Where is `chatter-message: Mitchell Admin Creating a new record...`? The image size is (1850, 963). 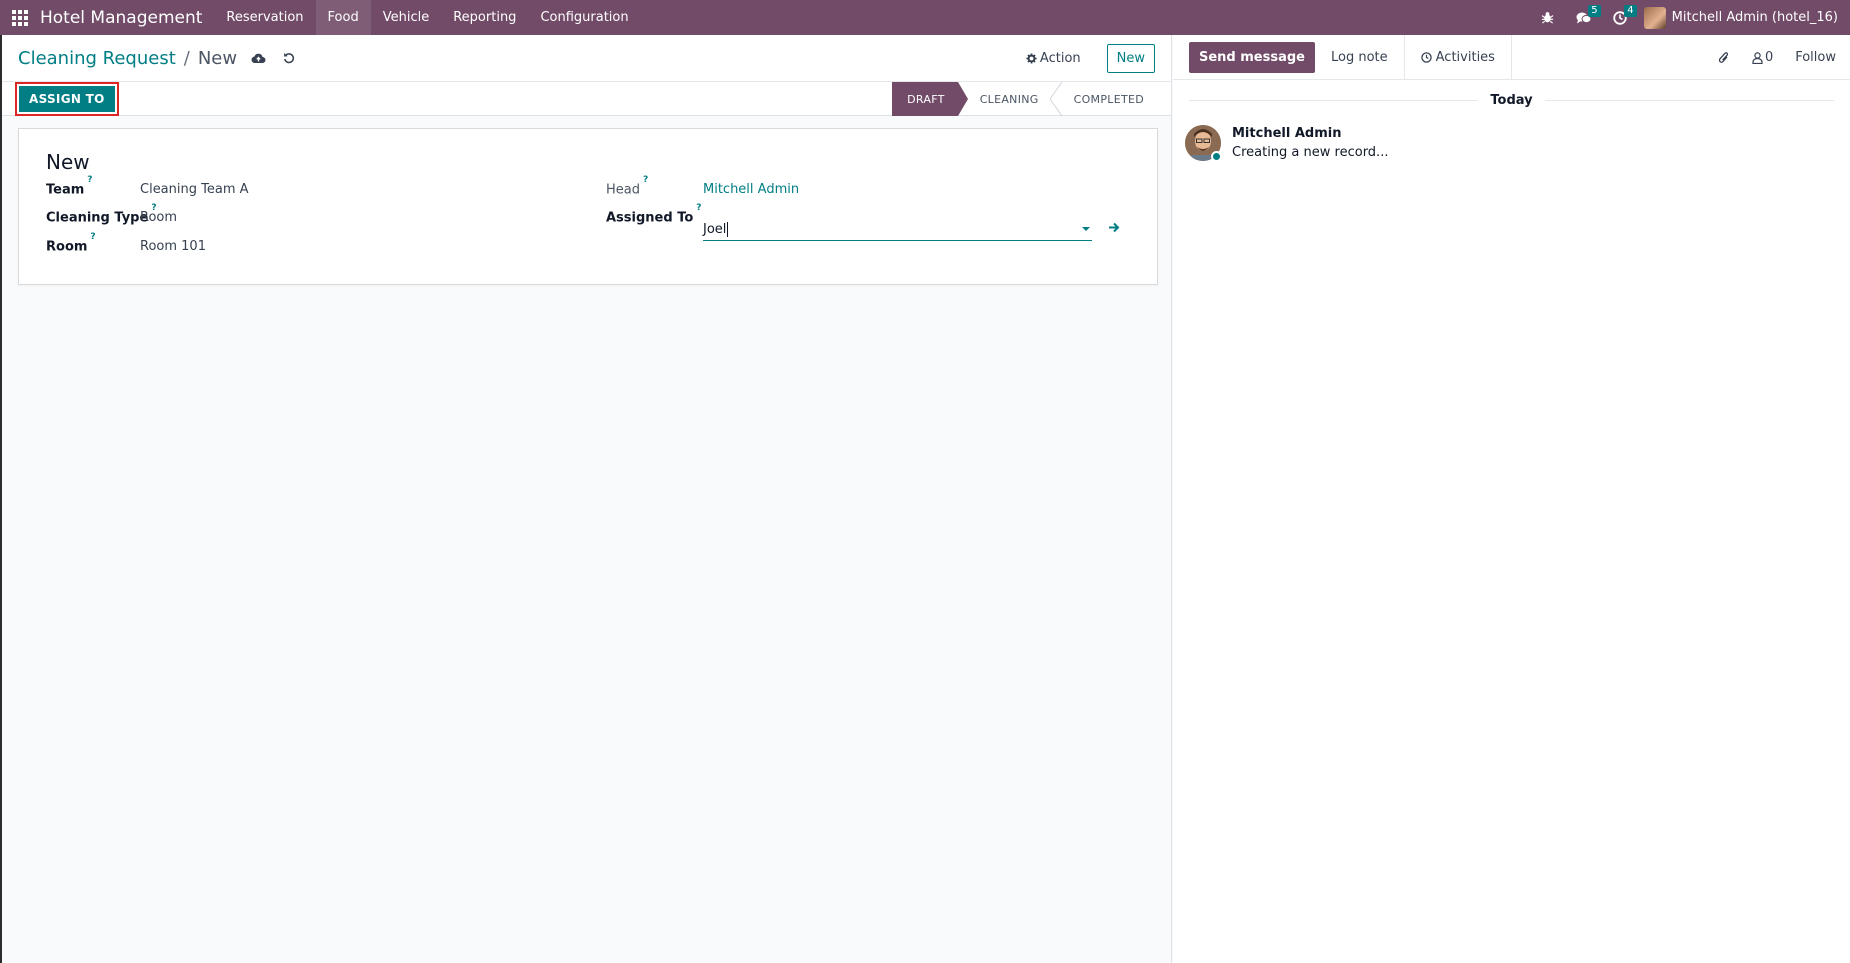 chatter-message: Mitchell Admin Creating a new record... is located at coordinates (1511, 147).